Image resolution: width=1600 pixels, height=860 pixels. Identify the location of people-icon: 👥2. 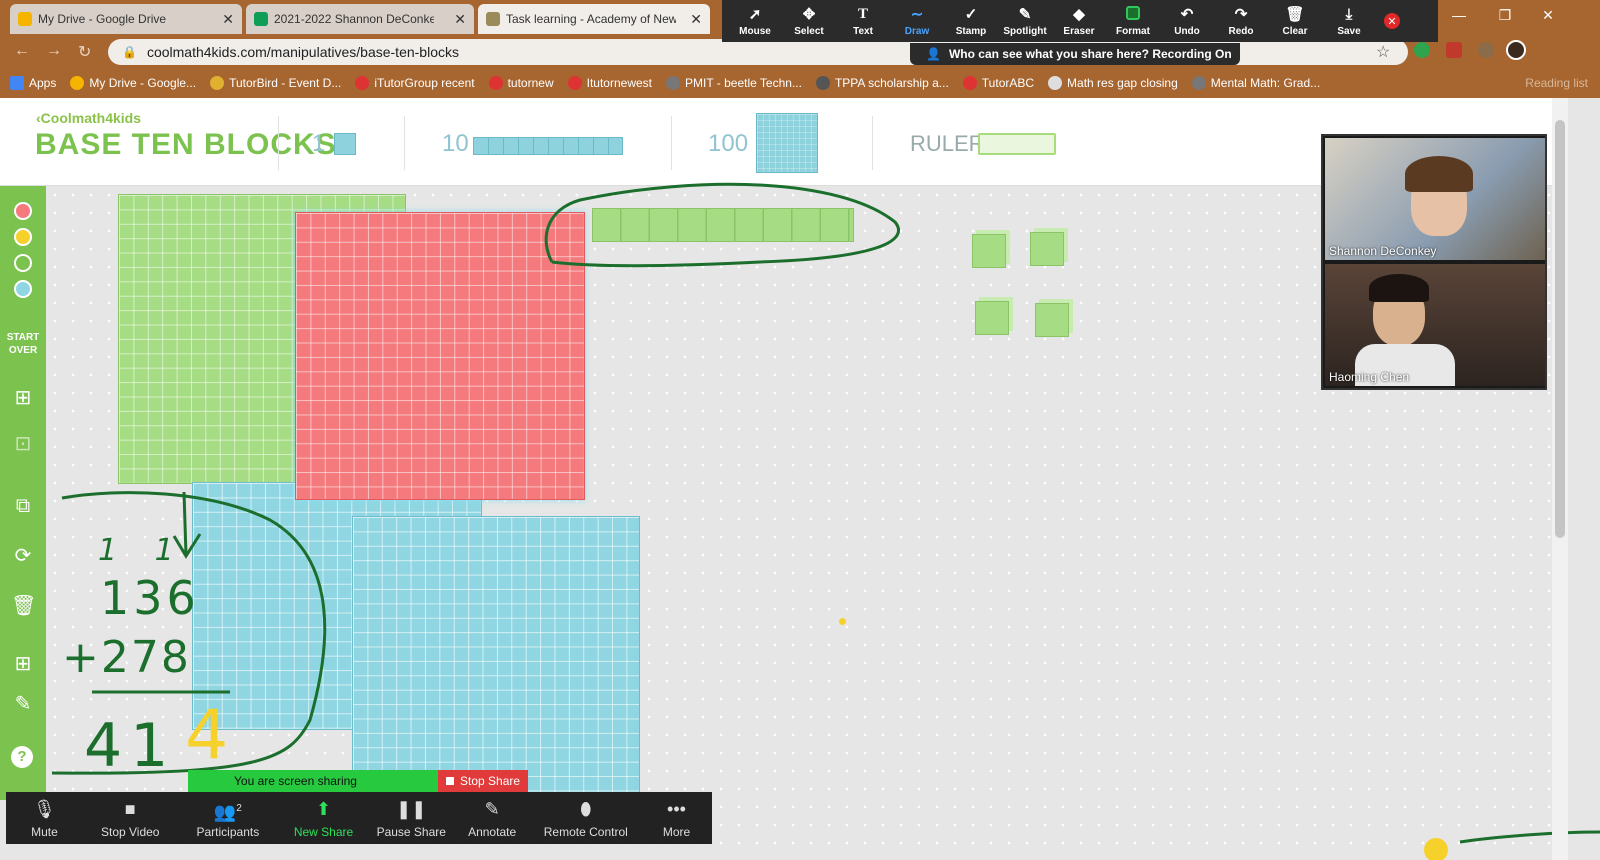
(227, 812).